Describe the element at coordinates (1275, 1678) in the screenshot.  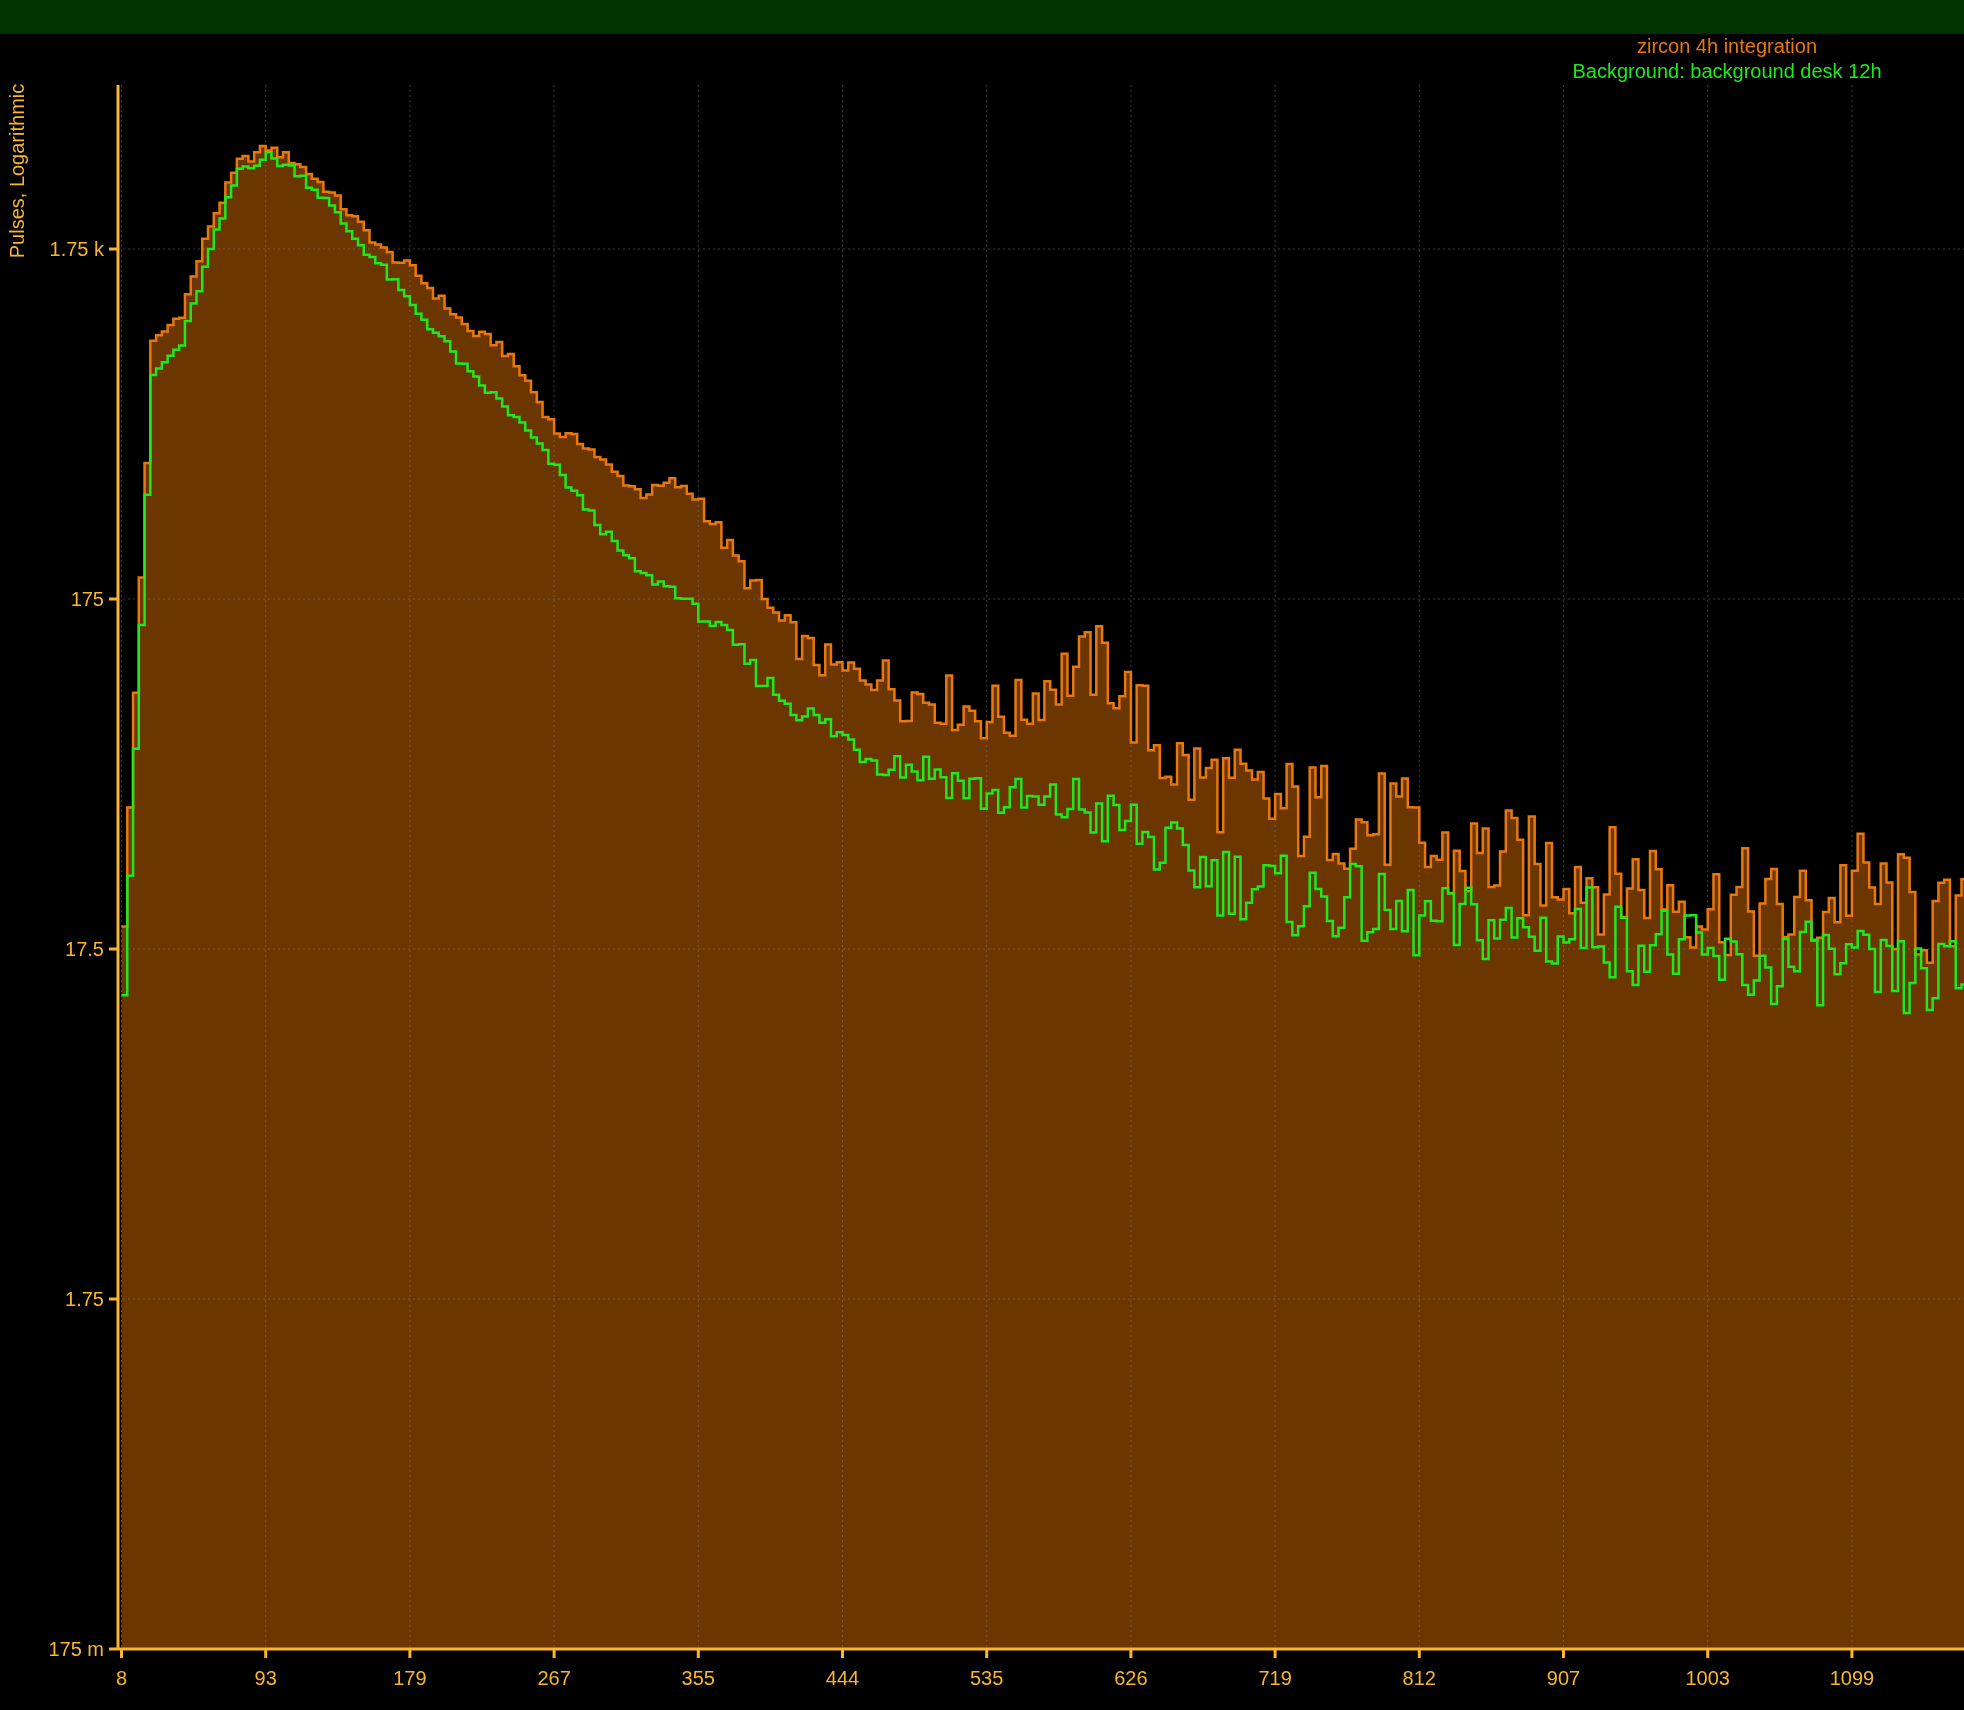
I see `axis-tick-label: 719` at that location.